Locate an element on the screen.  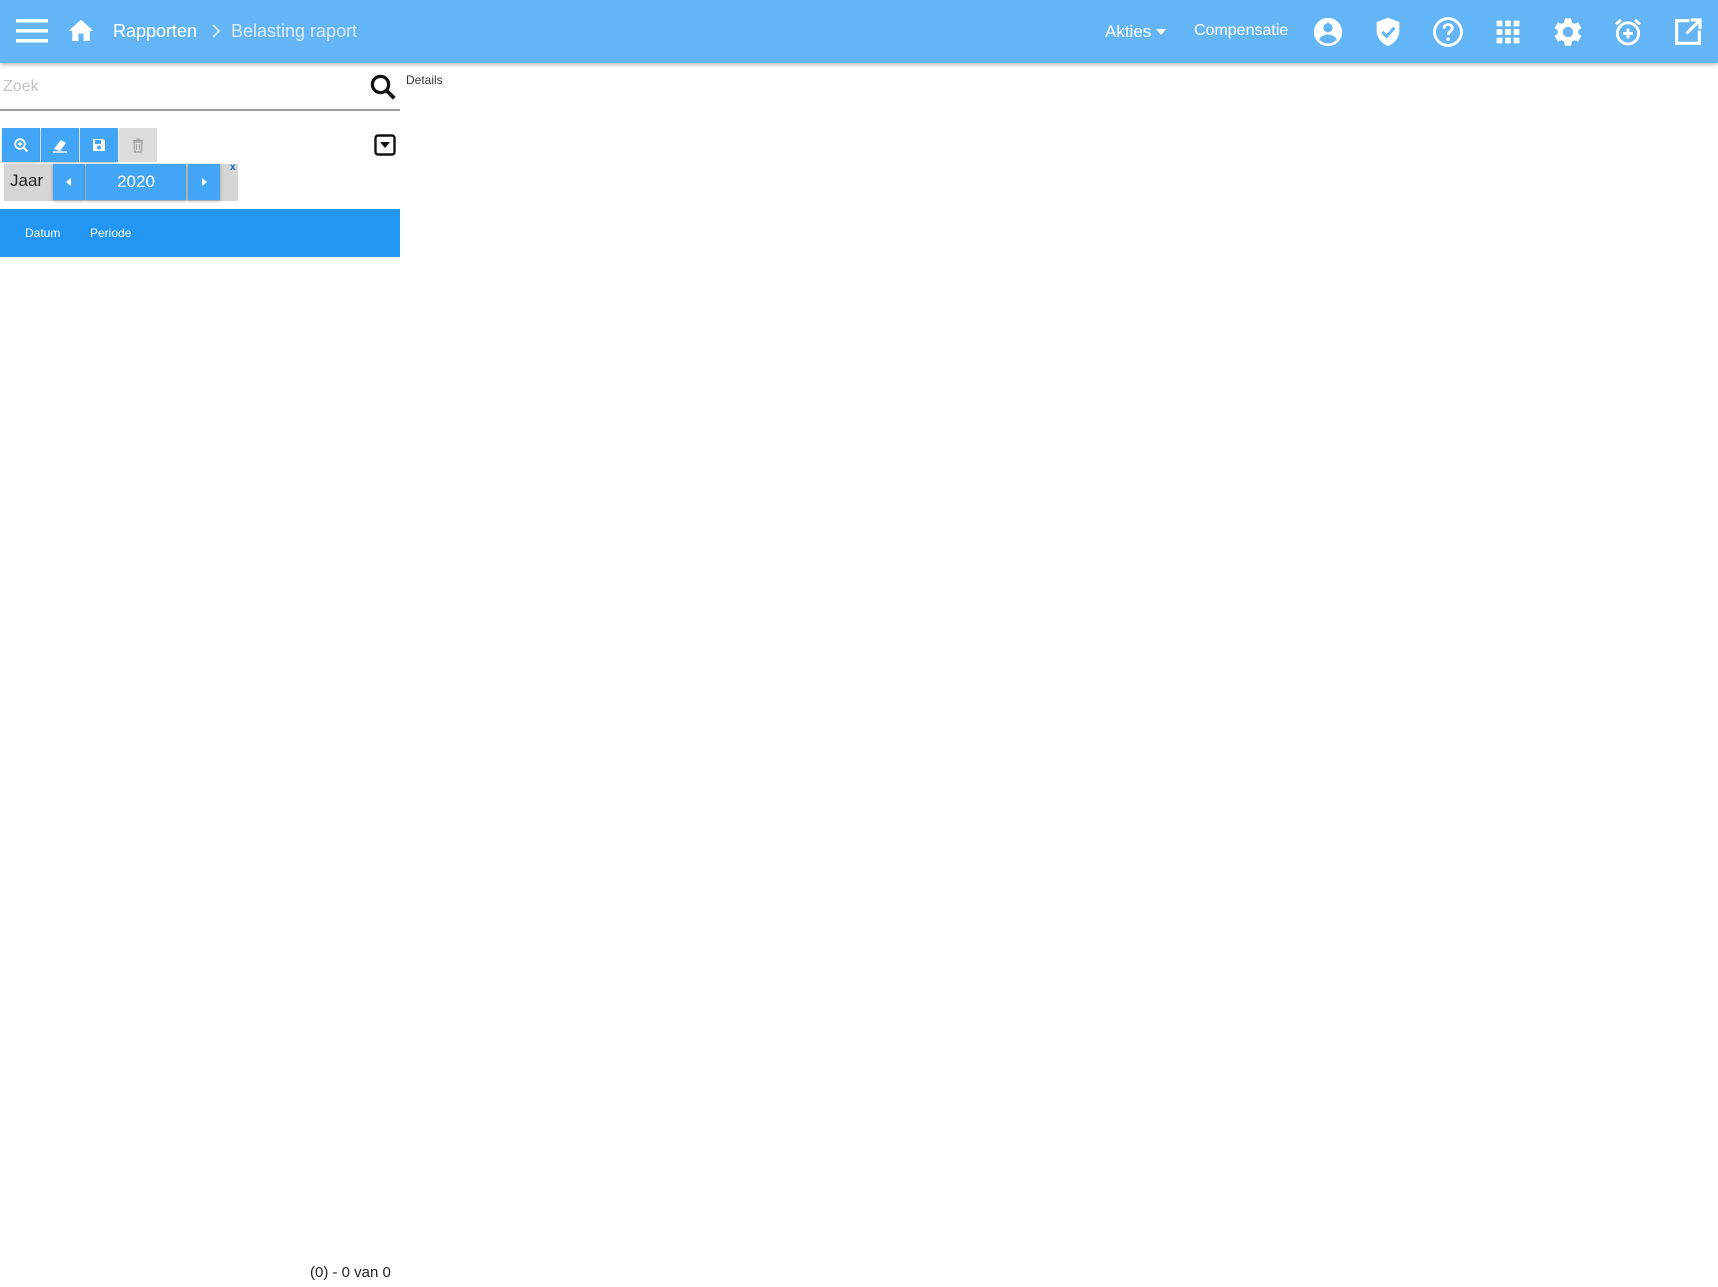
details-label: Details is located at coordinates (424, 80).